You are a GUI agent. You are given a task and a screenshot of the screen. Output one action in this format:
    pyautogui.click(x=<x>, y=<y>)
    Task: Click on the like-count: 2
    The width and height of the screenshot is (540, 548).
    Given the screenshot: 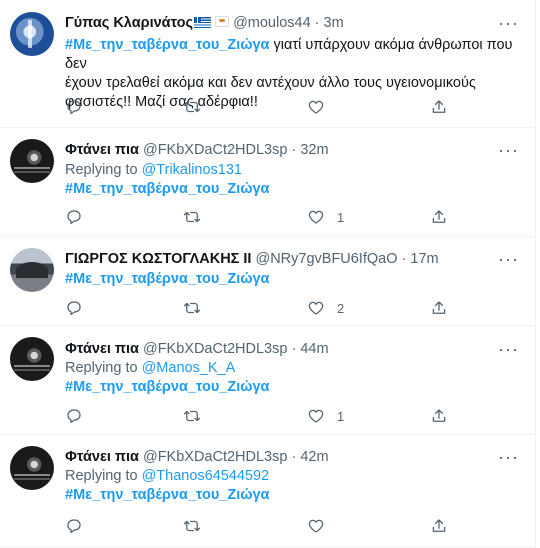 What is the action you would take?
    pyautogui.click(x=341, y=308)
    